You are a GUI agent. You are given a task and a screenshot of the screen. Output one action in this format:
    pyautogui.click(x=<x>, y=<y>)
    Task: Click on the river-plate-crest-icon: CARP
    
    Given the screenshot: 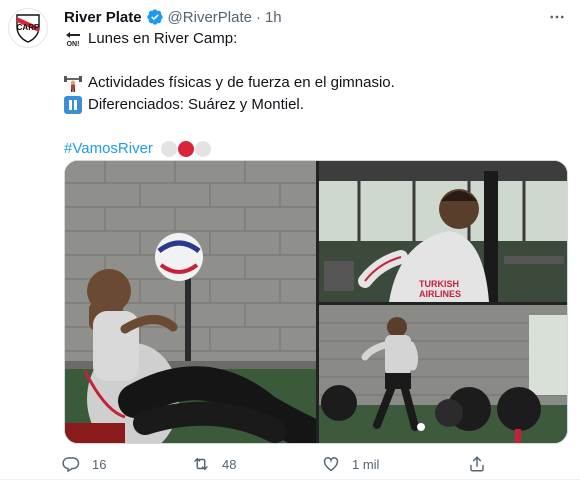 What is the action you would take?
    pyautogui.click(x=28, y=28)
    